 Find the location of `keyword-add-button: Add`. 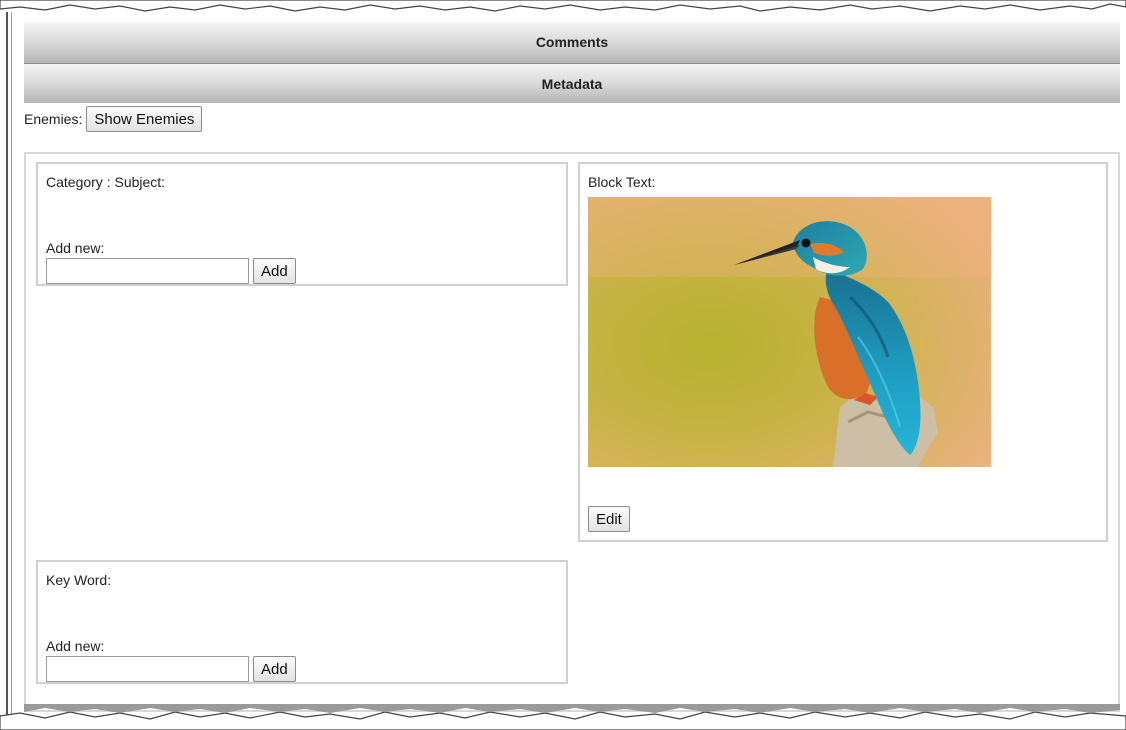

keyword-add-button: Add is located at coordinates (274, 669).